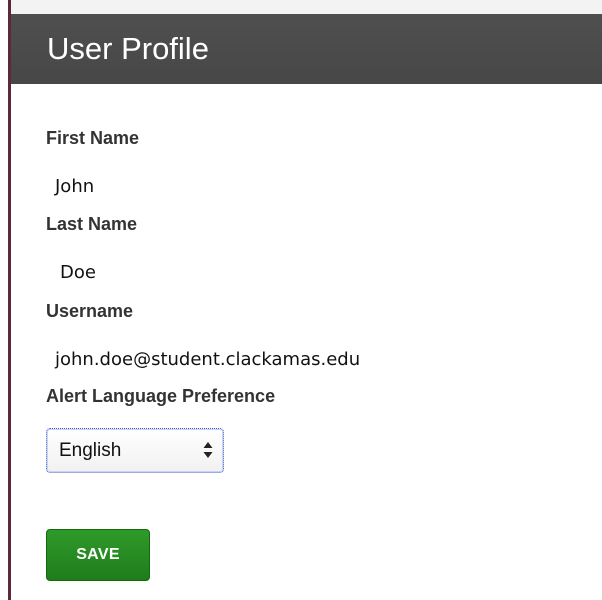  Describe the element at coordinates (306, 49) in the screenshot. I see `header-bar: User Profile` at that location.